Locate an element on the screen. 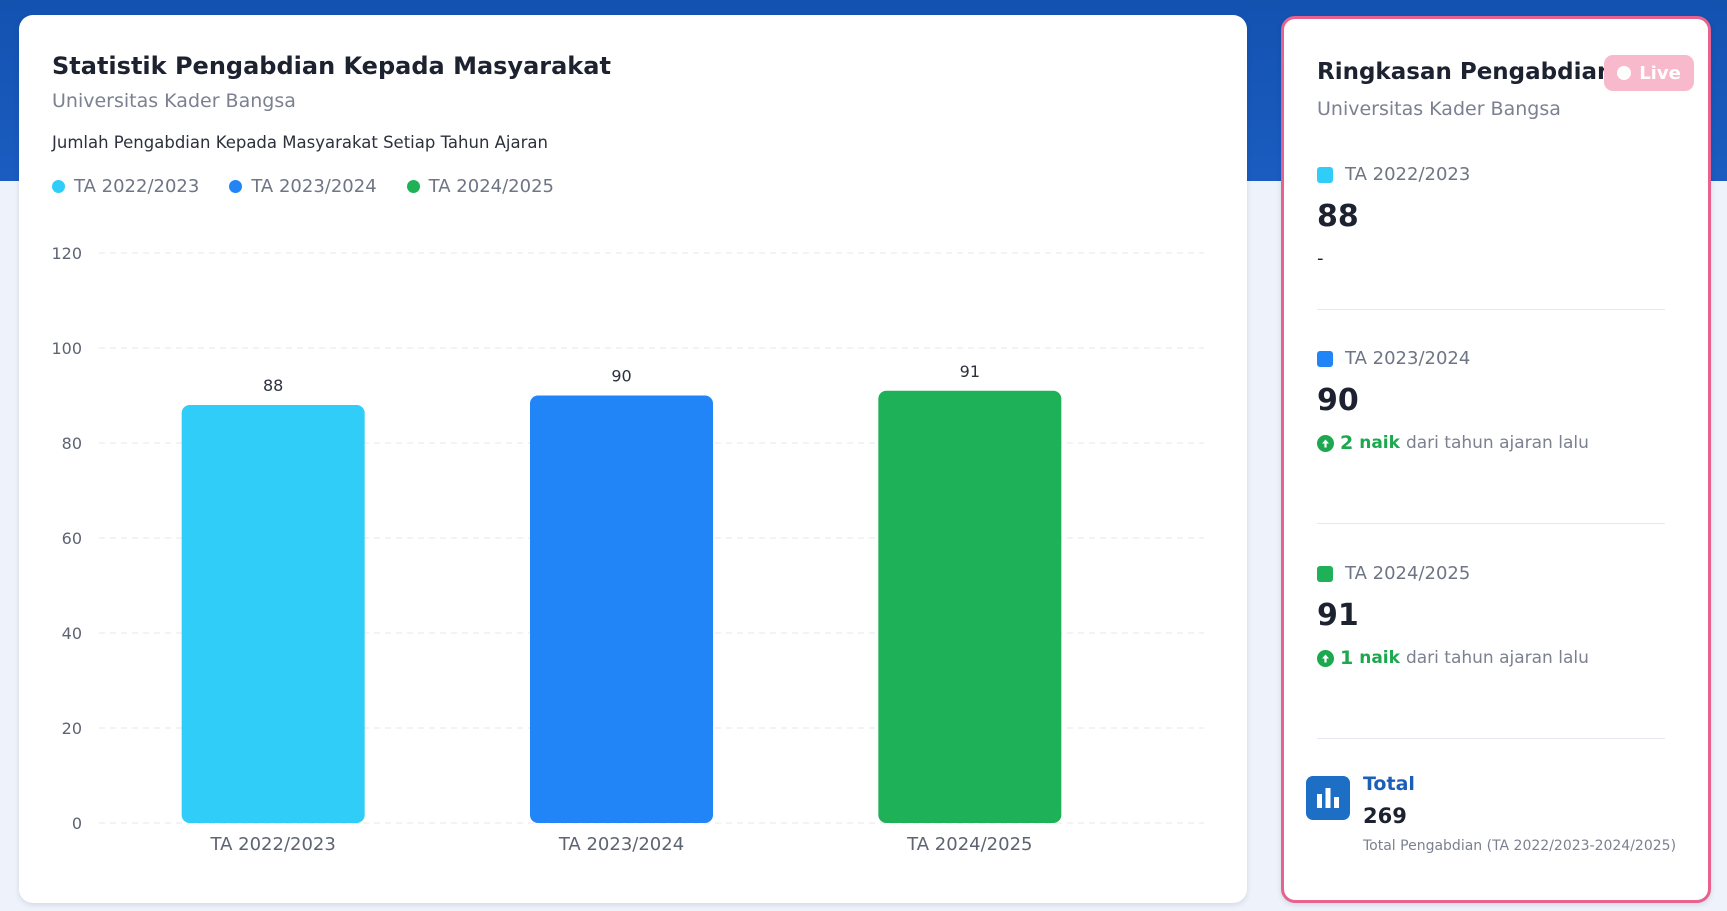 Image resolution: width=1727 pixels, height=911 pixels. summary-item-change: - is located at coordinates (1492, 258).